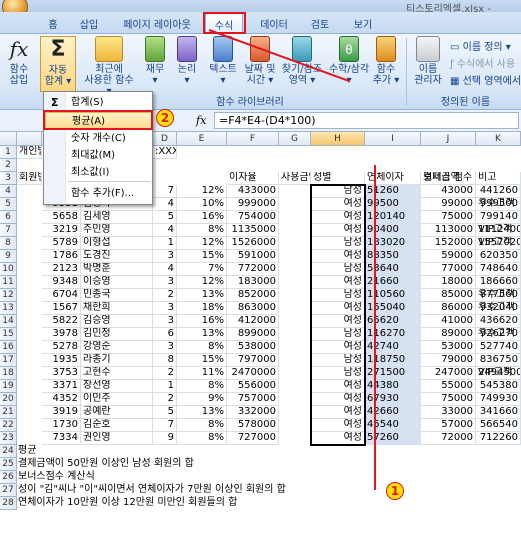 The height and width of the screenshot is (547, 521). Describe the element at coordinates (8, 308) in the screenshot. I see `row-header: 13` at that location.